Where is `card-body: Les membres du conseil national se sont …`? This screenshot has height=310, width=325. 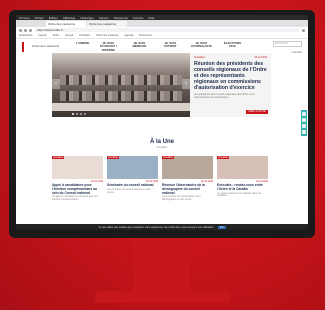 card-body: Les membres du conseil national se sont … is located at coordinates (129, 190).